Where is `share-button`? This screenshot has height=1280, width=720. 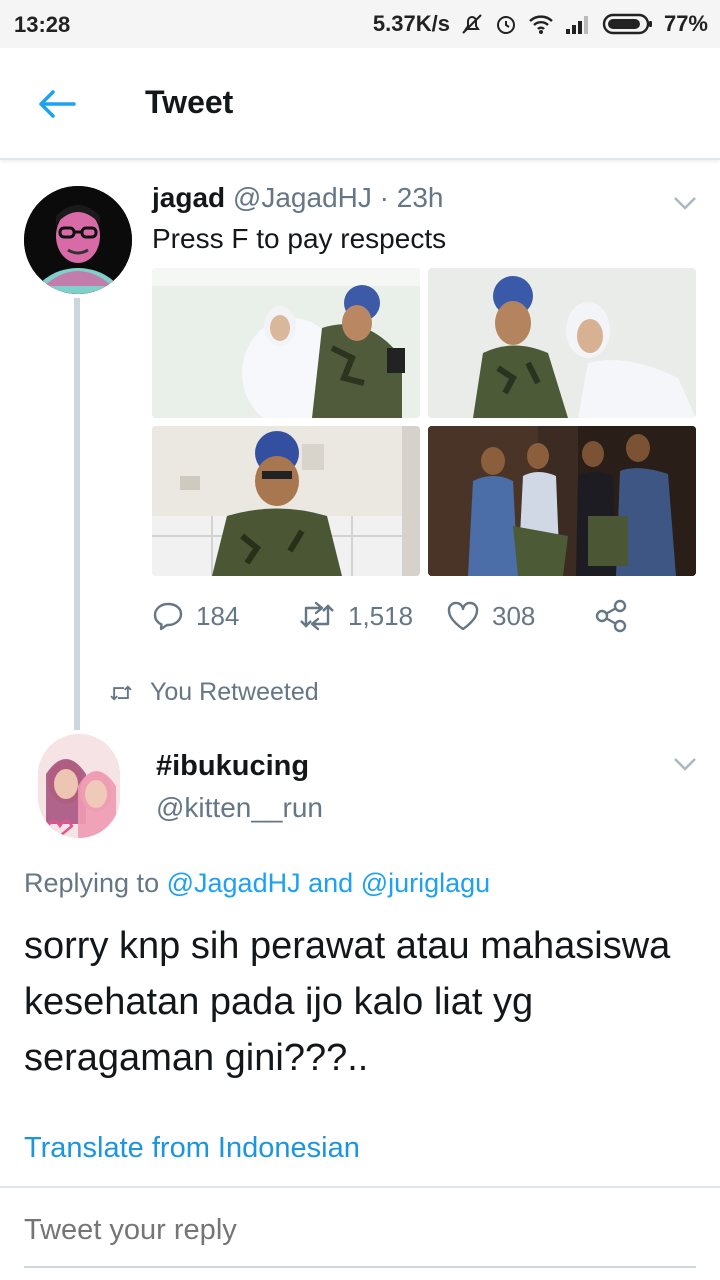
share-button is located at coordinates (611, 616).